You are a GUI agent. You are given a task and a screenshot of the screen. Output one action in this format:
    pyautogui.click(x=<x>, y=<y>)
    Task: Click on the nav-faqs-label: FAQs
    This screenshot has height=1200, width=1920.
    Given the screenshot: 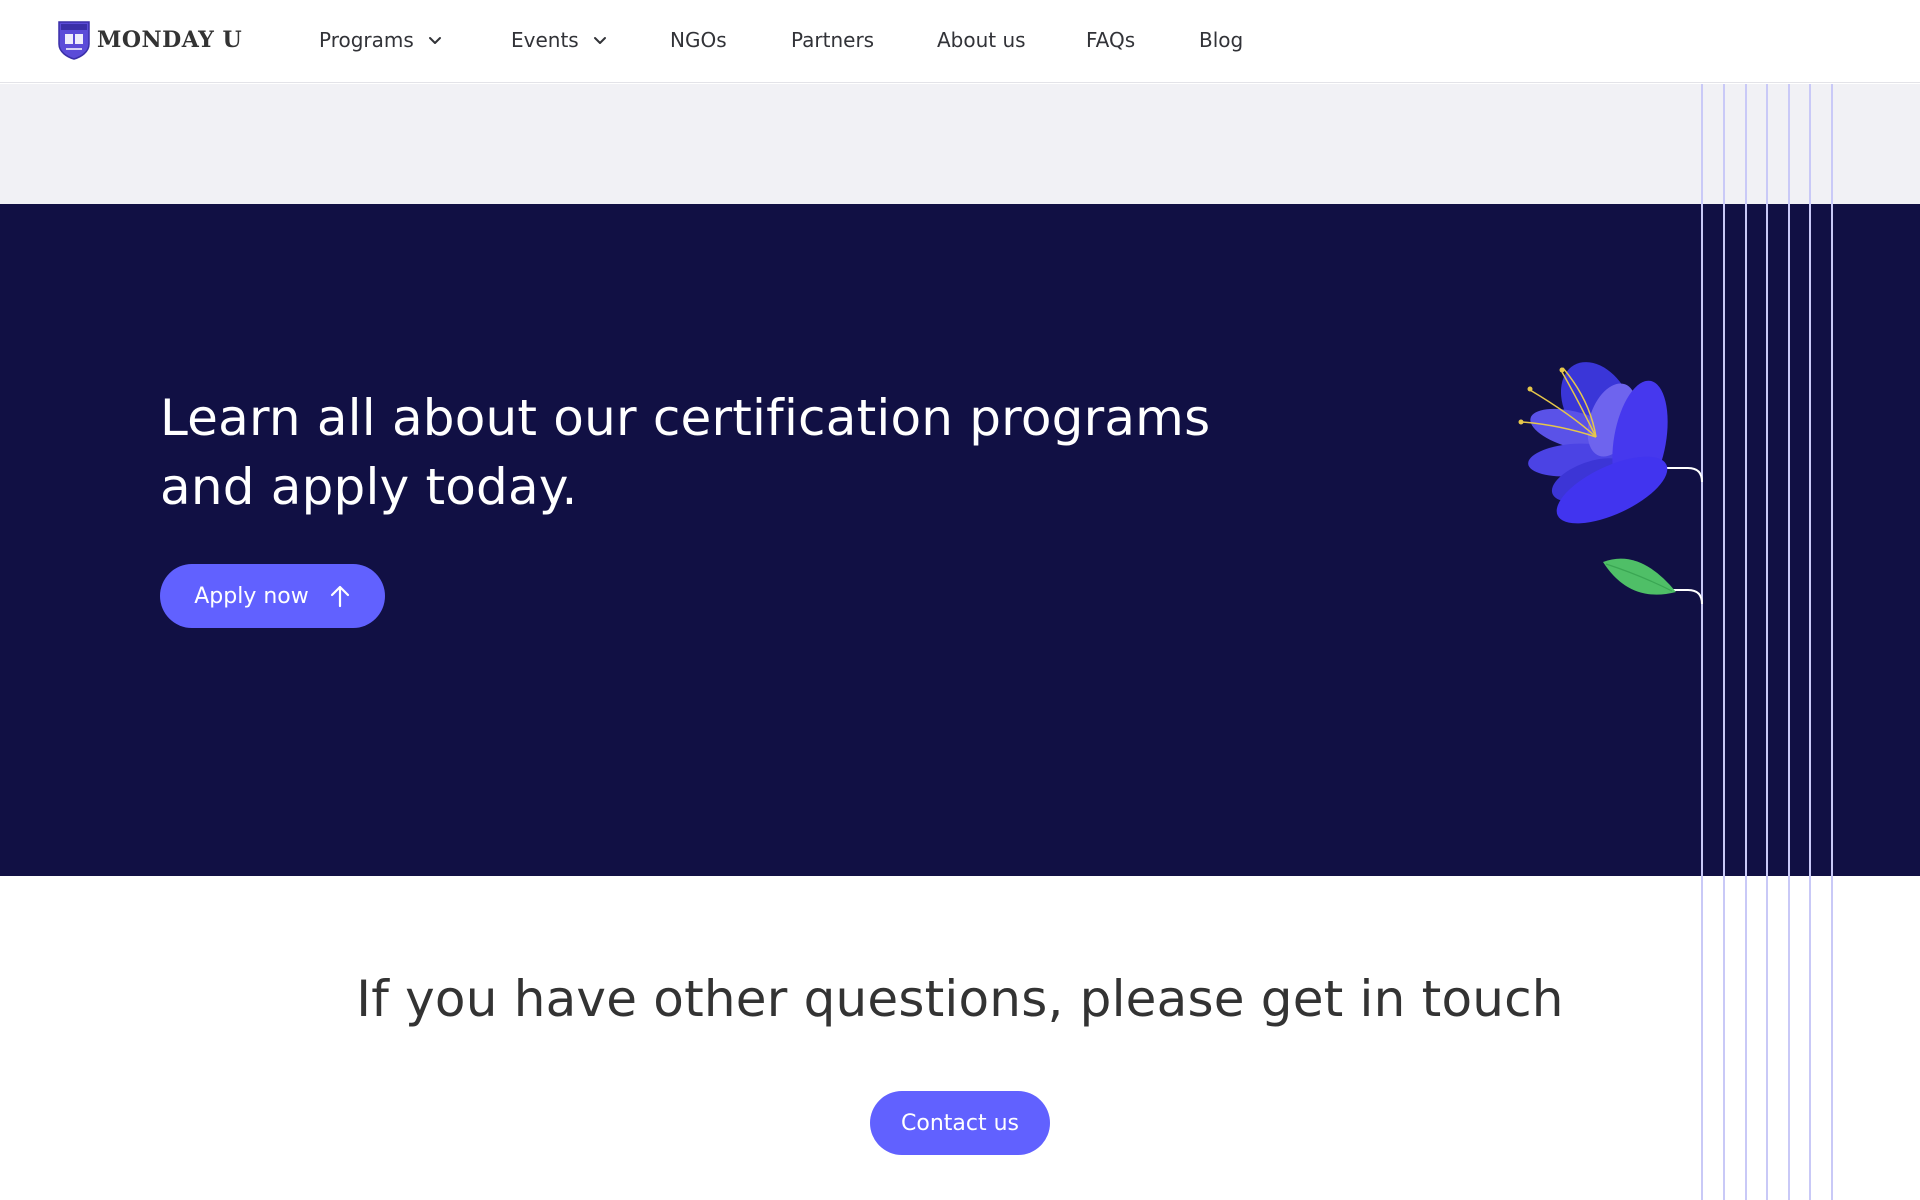 What is the action you would take?
    pyautogui.click(x=1111, y=40)
    